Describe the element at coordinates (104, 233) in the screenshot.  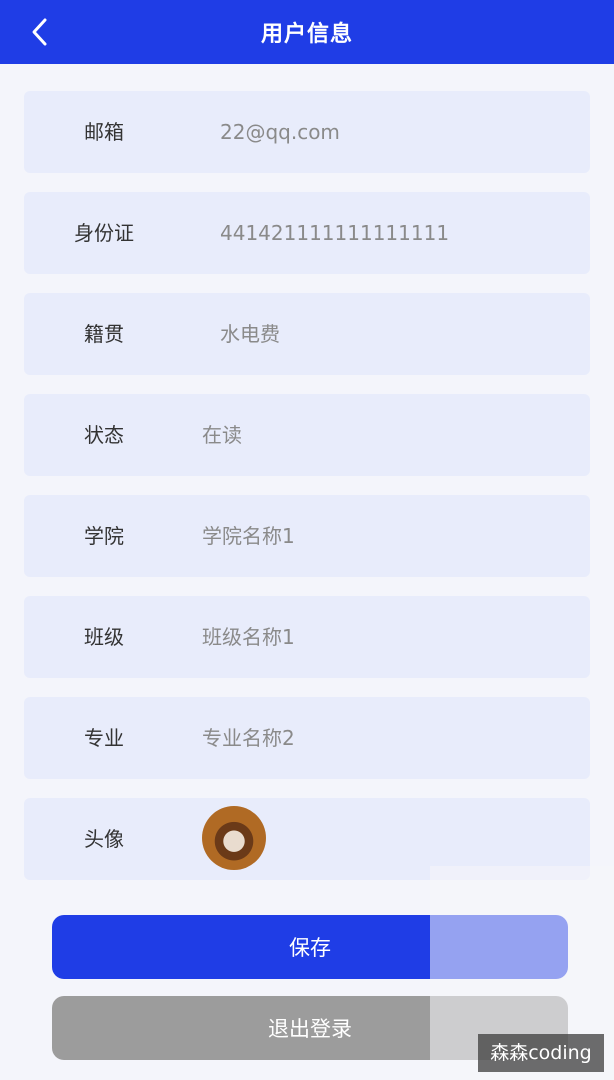
I see `id-card-label: 身份证` at that location.